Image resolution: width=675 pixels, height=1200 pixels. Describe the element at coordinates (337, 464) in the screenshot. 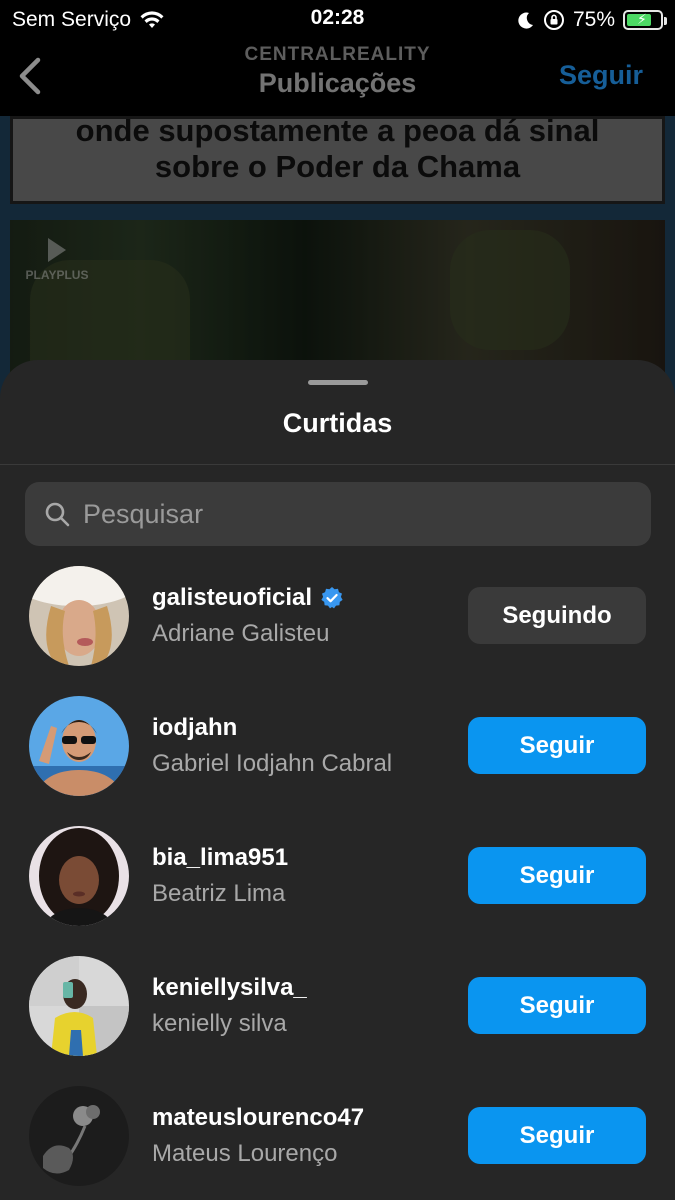

I see `divider` at that location.